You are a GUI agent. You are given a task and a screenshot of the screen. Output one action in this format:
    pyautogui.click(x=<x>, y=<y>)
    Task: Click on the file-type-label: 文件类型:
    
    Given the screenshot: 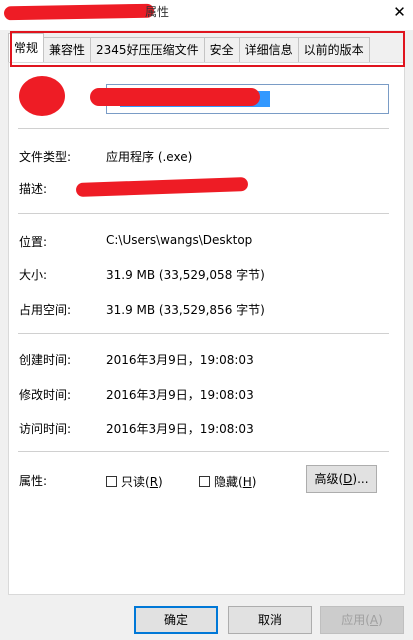 What is the action you would take?
    pyautogui.click(x=45, y=157)
    